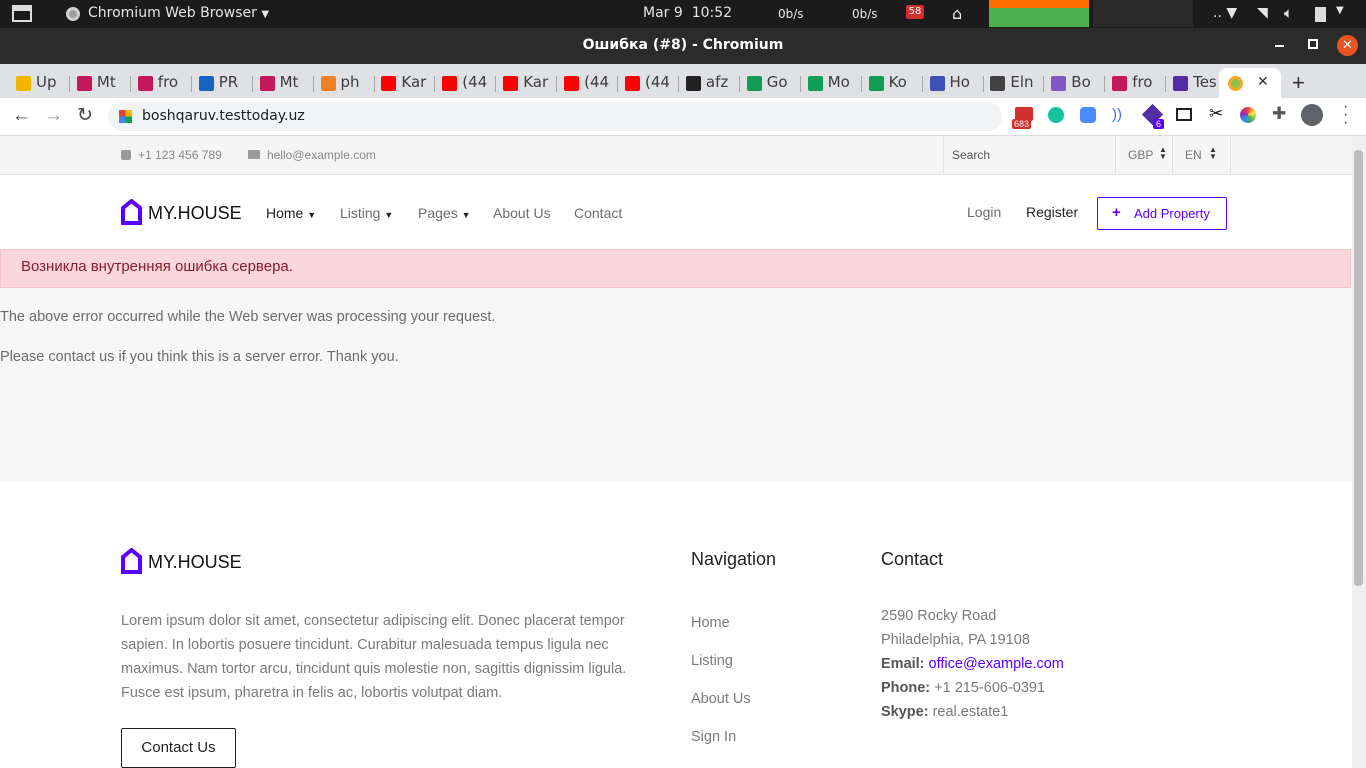  Describe the element at coordinates (771, 83) in the screenshot. I see `browser-tab: Go` at that location.